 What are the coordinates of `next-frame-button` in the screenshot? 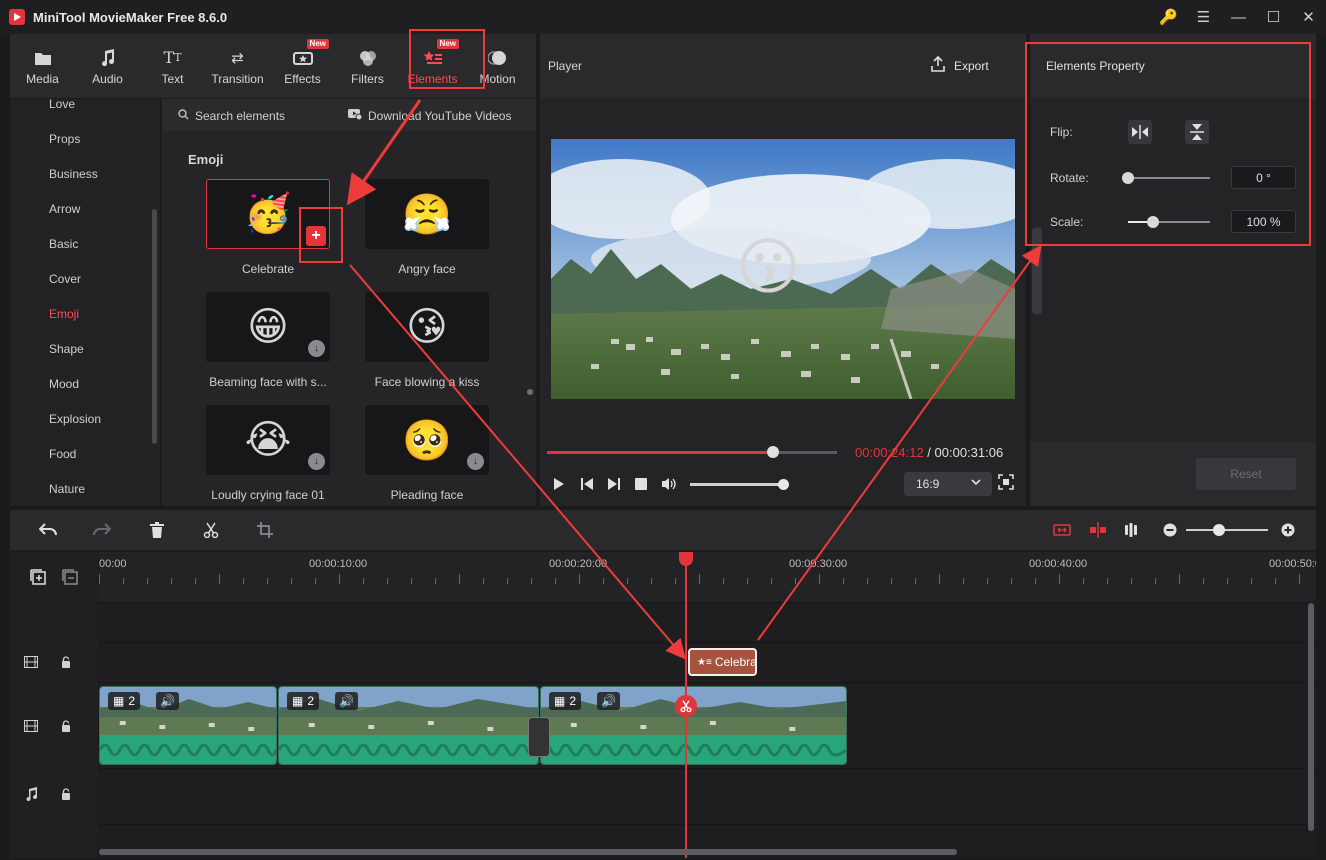 It's located at (614, 484).